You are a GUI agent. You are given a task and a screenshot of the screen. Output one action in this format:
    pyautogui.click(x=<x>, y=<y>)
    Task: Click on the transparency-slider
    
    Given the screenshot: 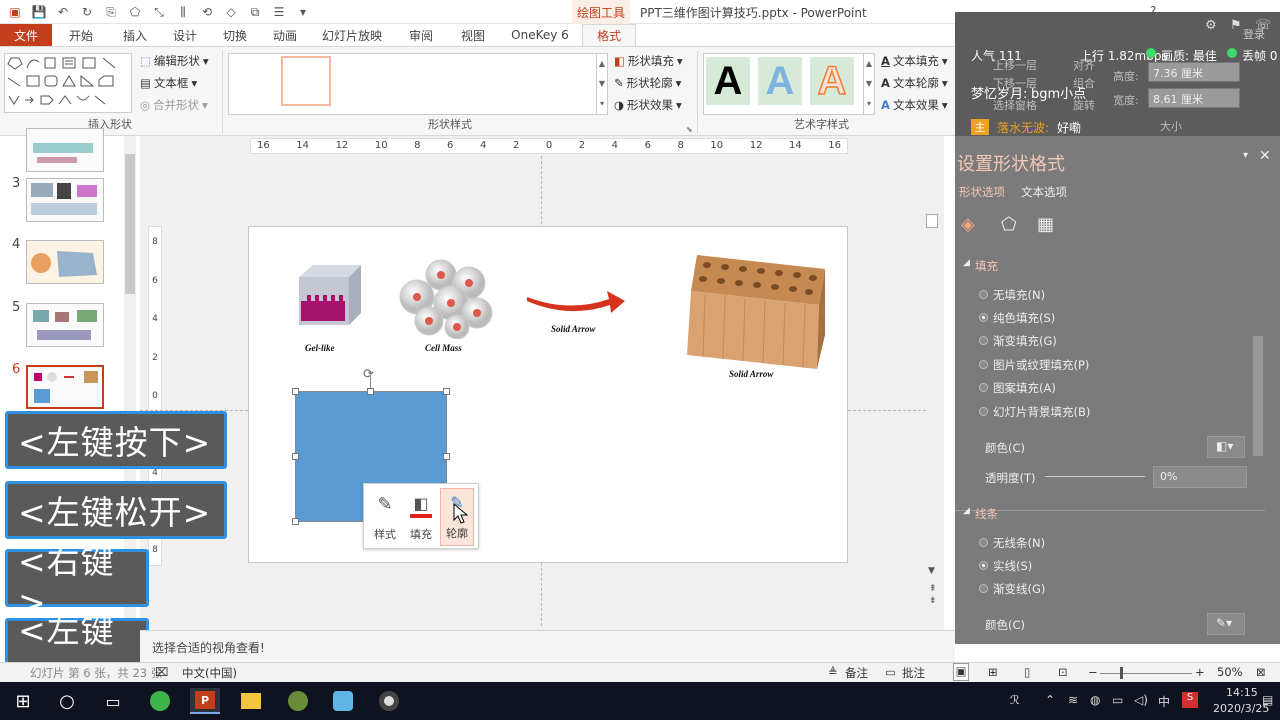 What is the action you would take?
    pyautogui.click(x=1095, y=476)
    